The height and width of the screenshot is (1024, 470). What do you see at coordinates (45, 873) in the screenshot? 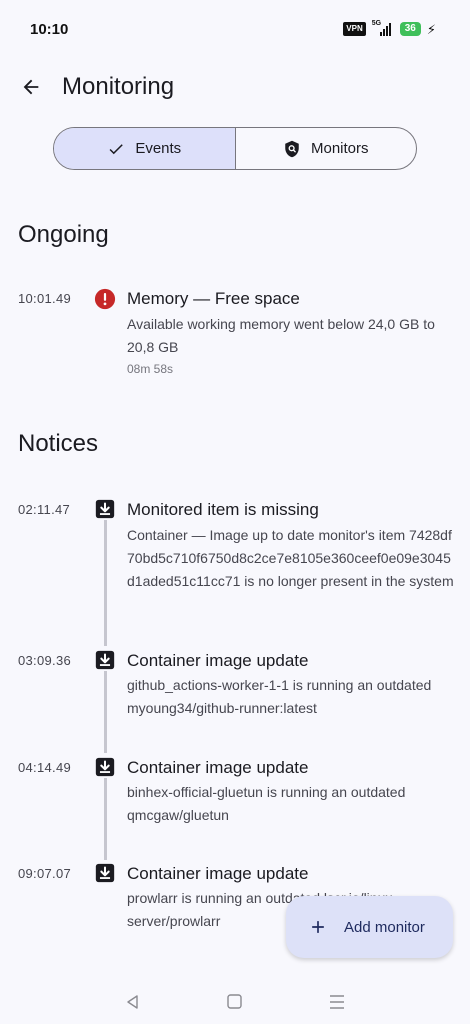
I see `event-time: 09:07.07` at bounding box center [45, 873].